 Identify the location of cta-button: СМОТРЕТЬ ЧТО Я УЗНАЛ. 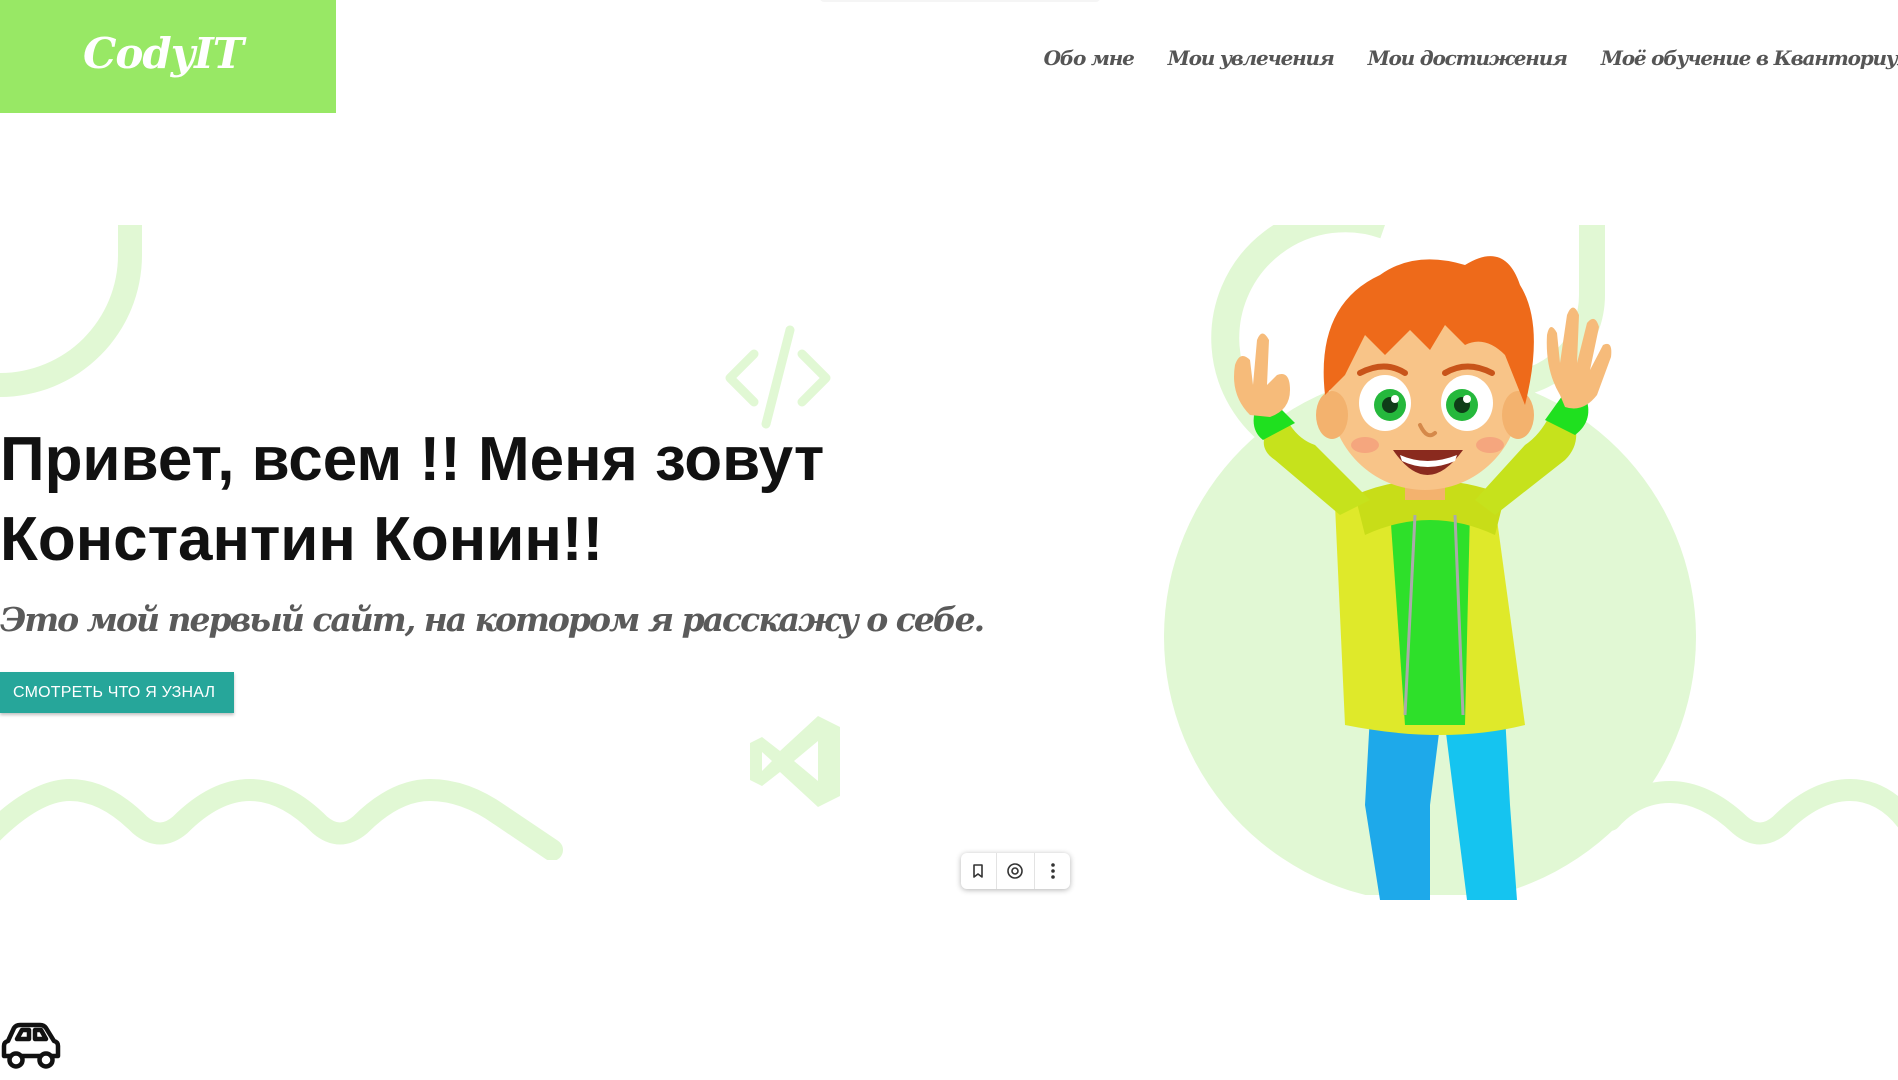
(117, 692).